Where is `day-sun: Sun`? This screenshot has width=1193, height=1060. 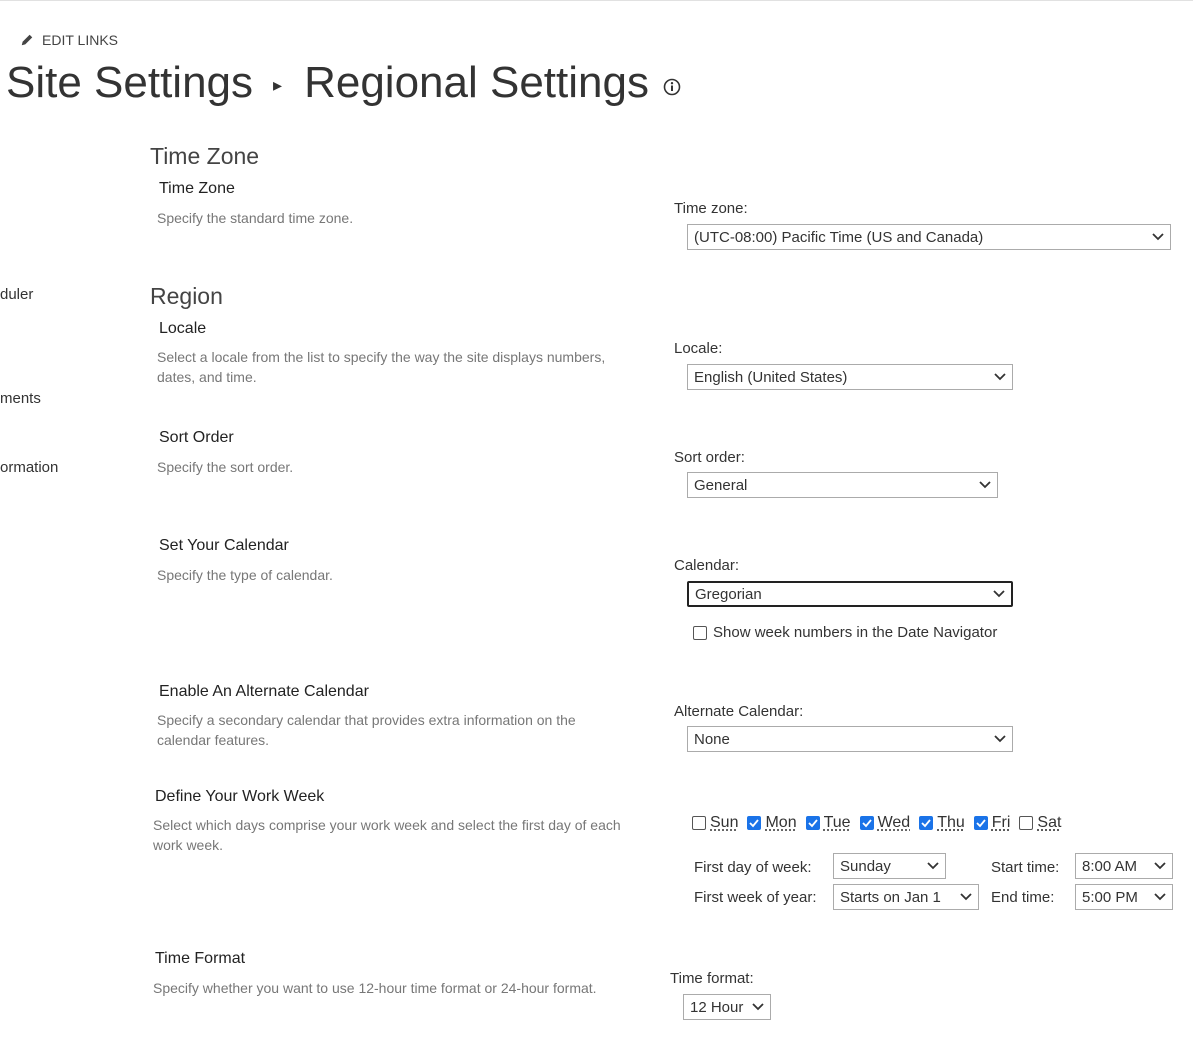 day-sun: Sun is located at coordinates (715, 823).